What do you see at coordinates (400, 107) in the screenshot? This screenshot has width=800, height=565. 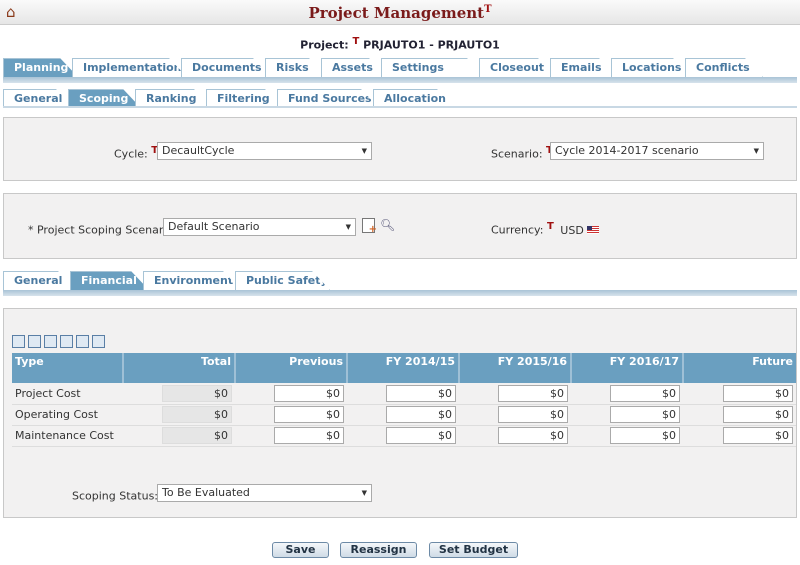 I see `subtab-divider` at bounding box center [400, 107].